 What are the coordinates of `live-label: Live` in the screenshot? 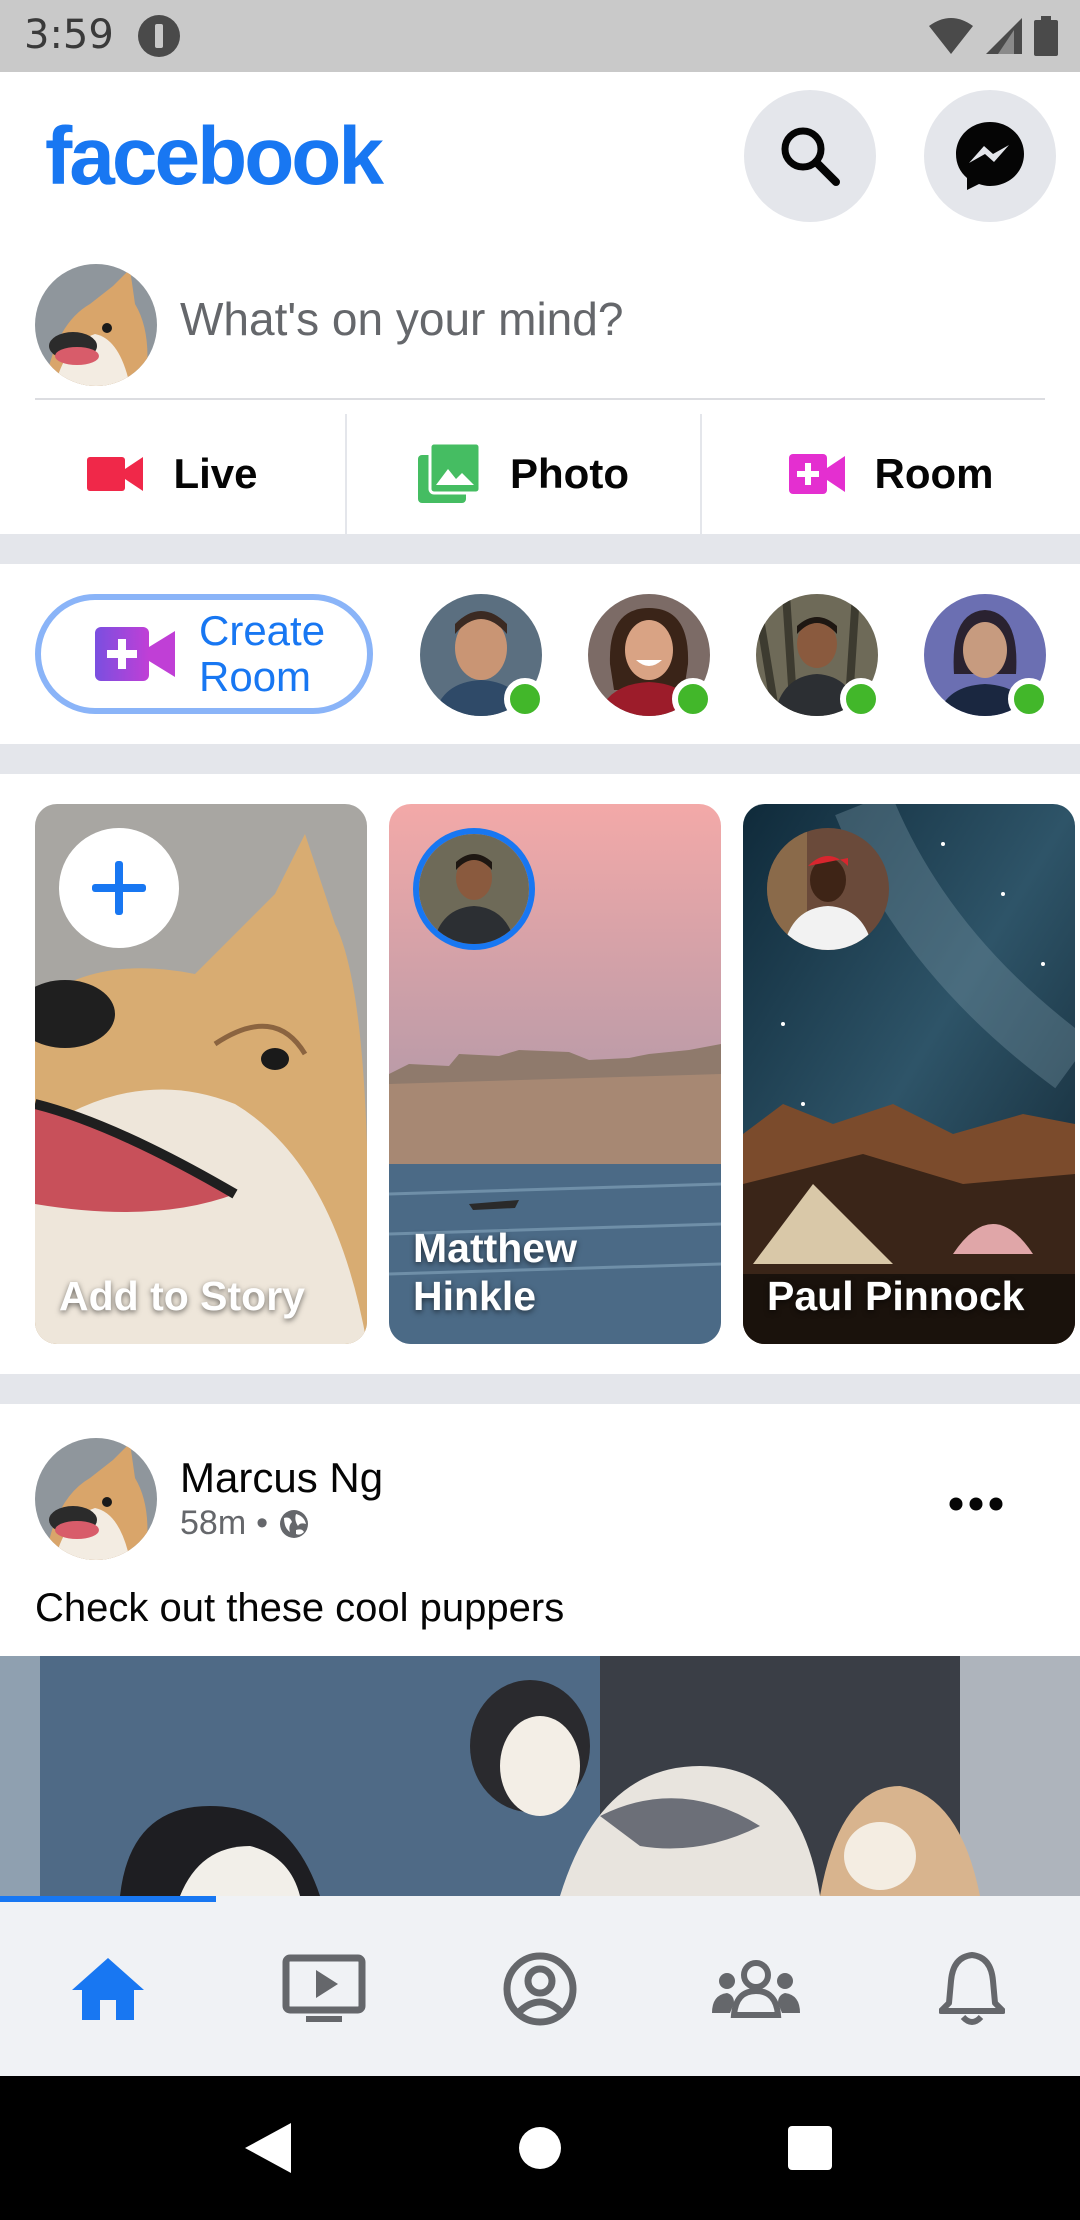 It's located at (215, 473).